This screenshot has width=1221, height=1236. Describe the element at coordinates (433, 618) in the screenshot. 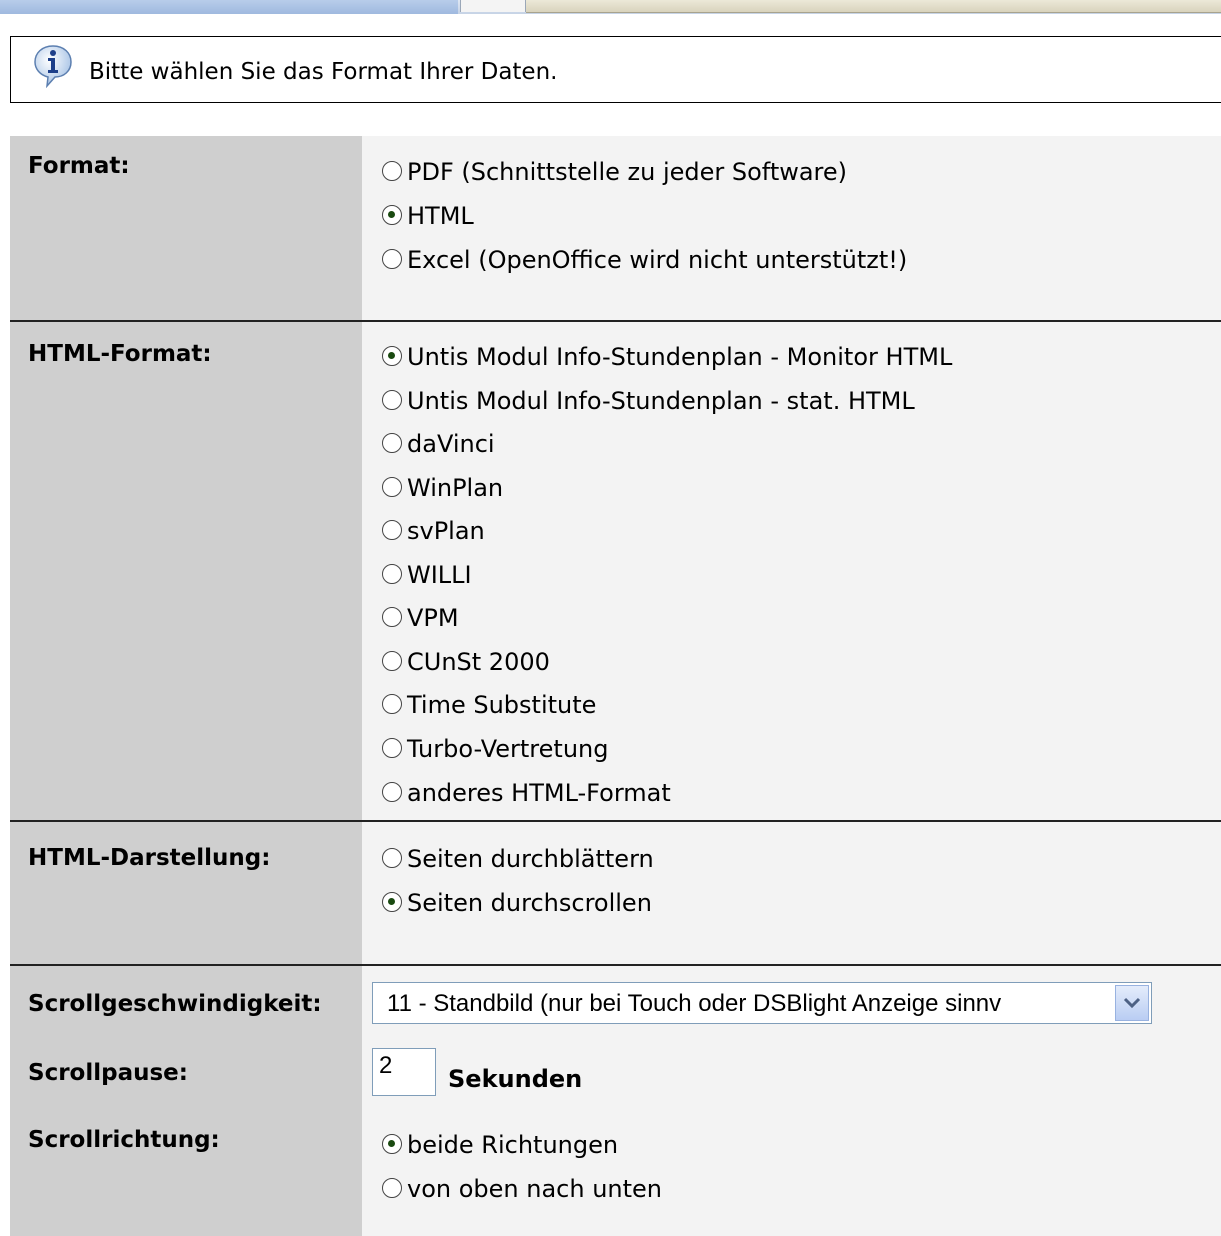

I see `option-label: VPM` at that location.